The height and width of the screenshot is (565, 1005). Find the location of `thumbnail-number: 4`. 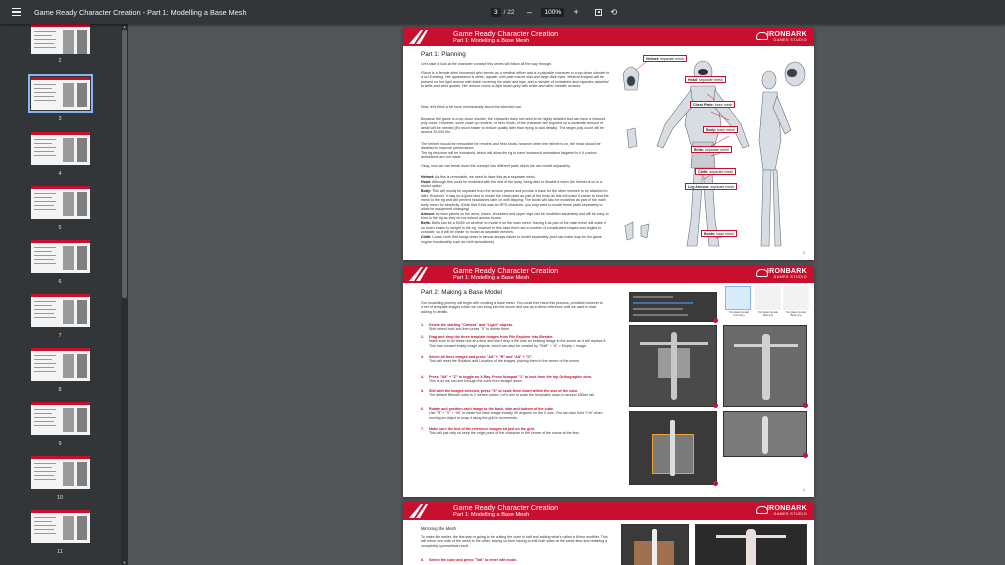

thumbnail-number: 4 is located at coordinates (60, 174).